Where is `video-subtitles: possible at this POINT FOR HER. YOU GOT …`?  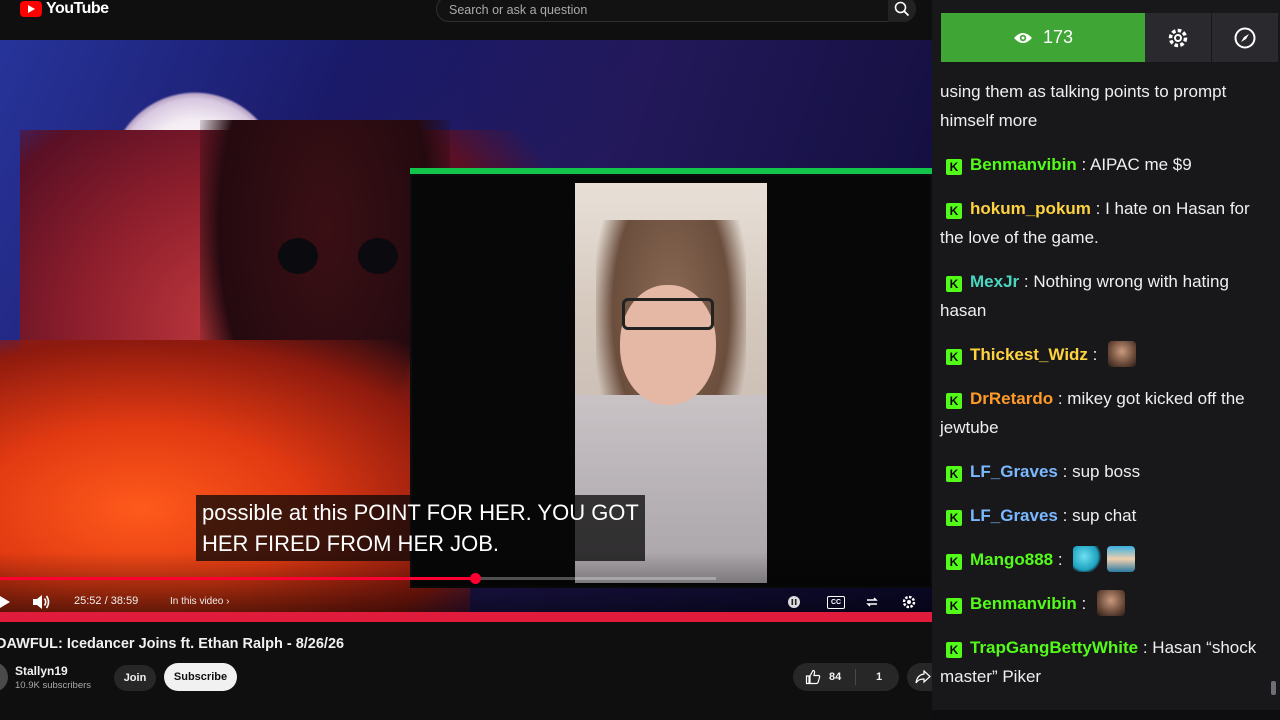
video-subtitles: possible at this POINT FOR HER. YOU GOT … is located at coordinates (420, 528).